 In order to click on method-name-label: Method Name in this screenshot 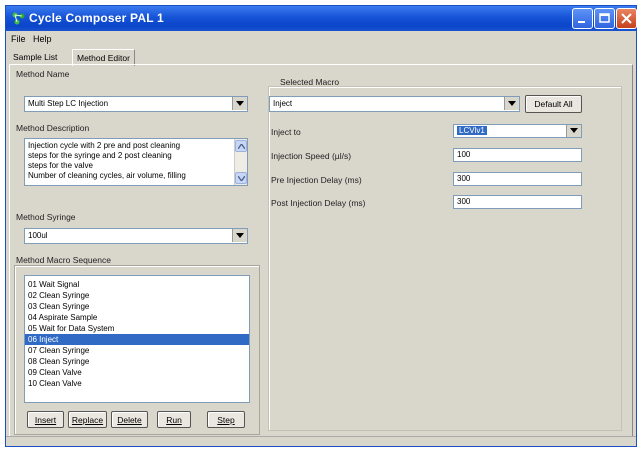, I will do `click(43, 74)`.